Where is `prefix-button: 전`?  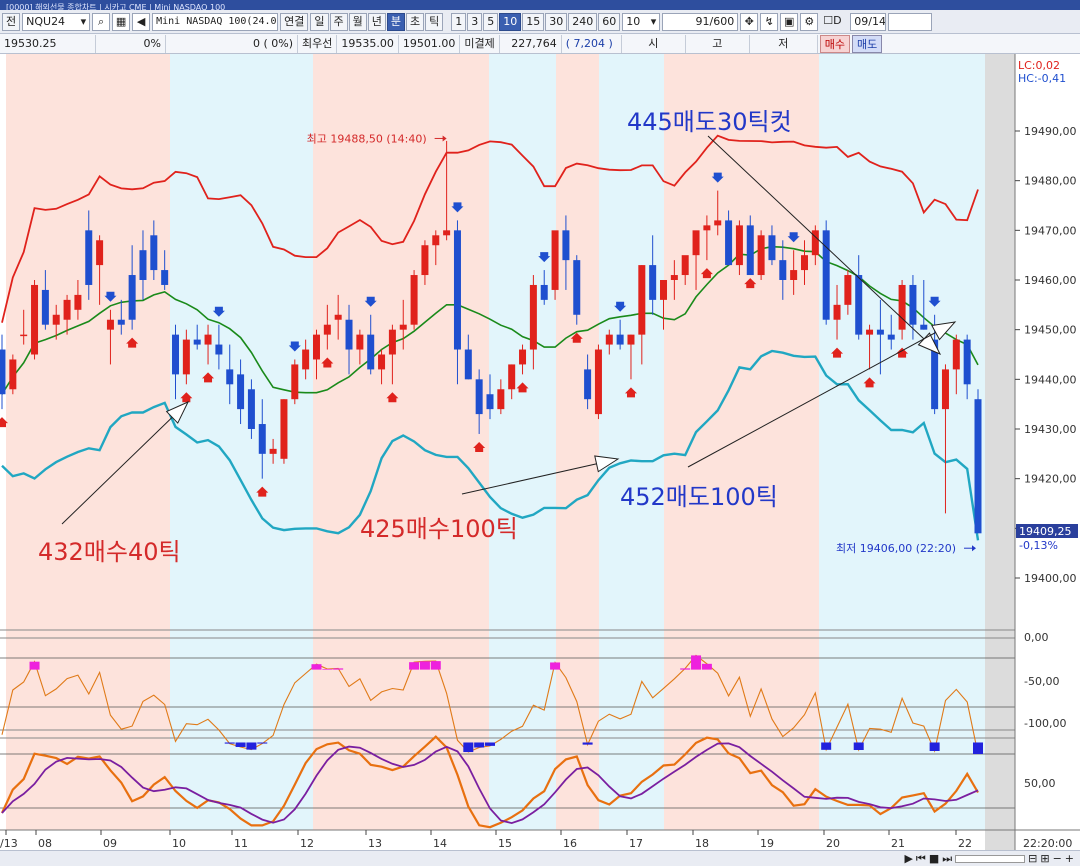 prefix-button: 전 is located at coordinates (11, 21).